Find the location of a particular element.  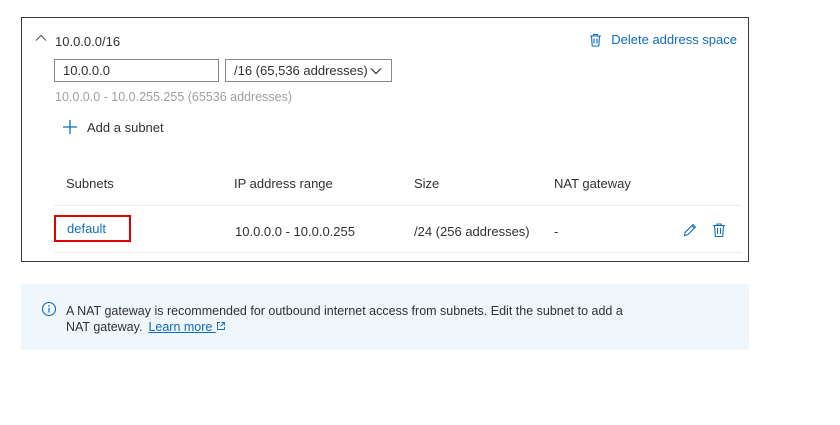

external-link-icon is located at coordinates (220, 326).